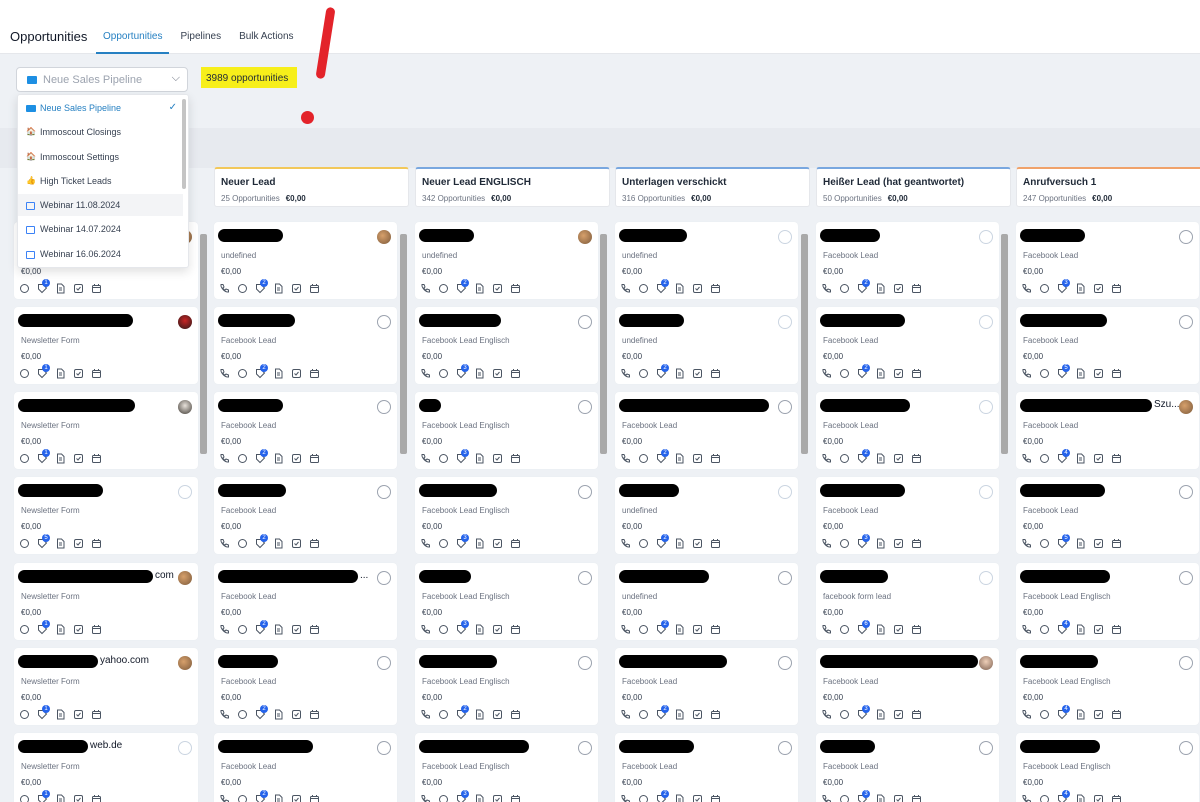  What do you see at coordinates (266, 27) in the screenshot?
I see `tab-bulk-actions: Bulk Actions` at bounding box center [266, 27].